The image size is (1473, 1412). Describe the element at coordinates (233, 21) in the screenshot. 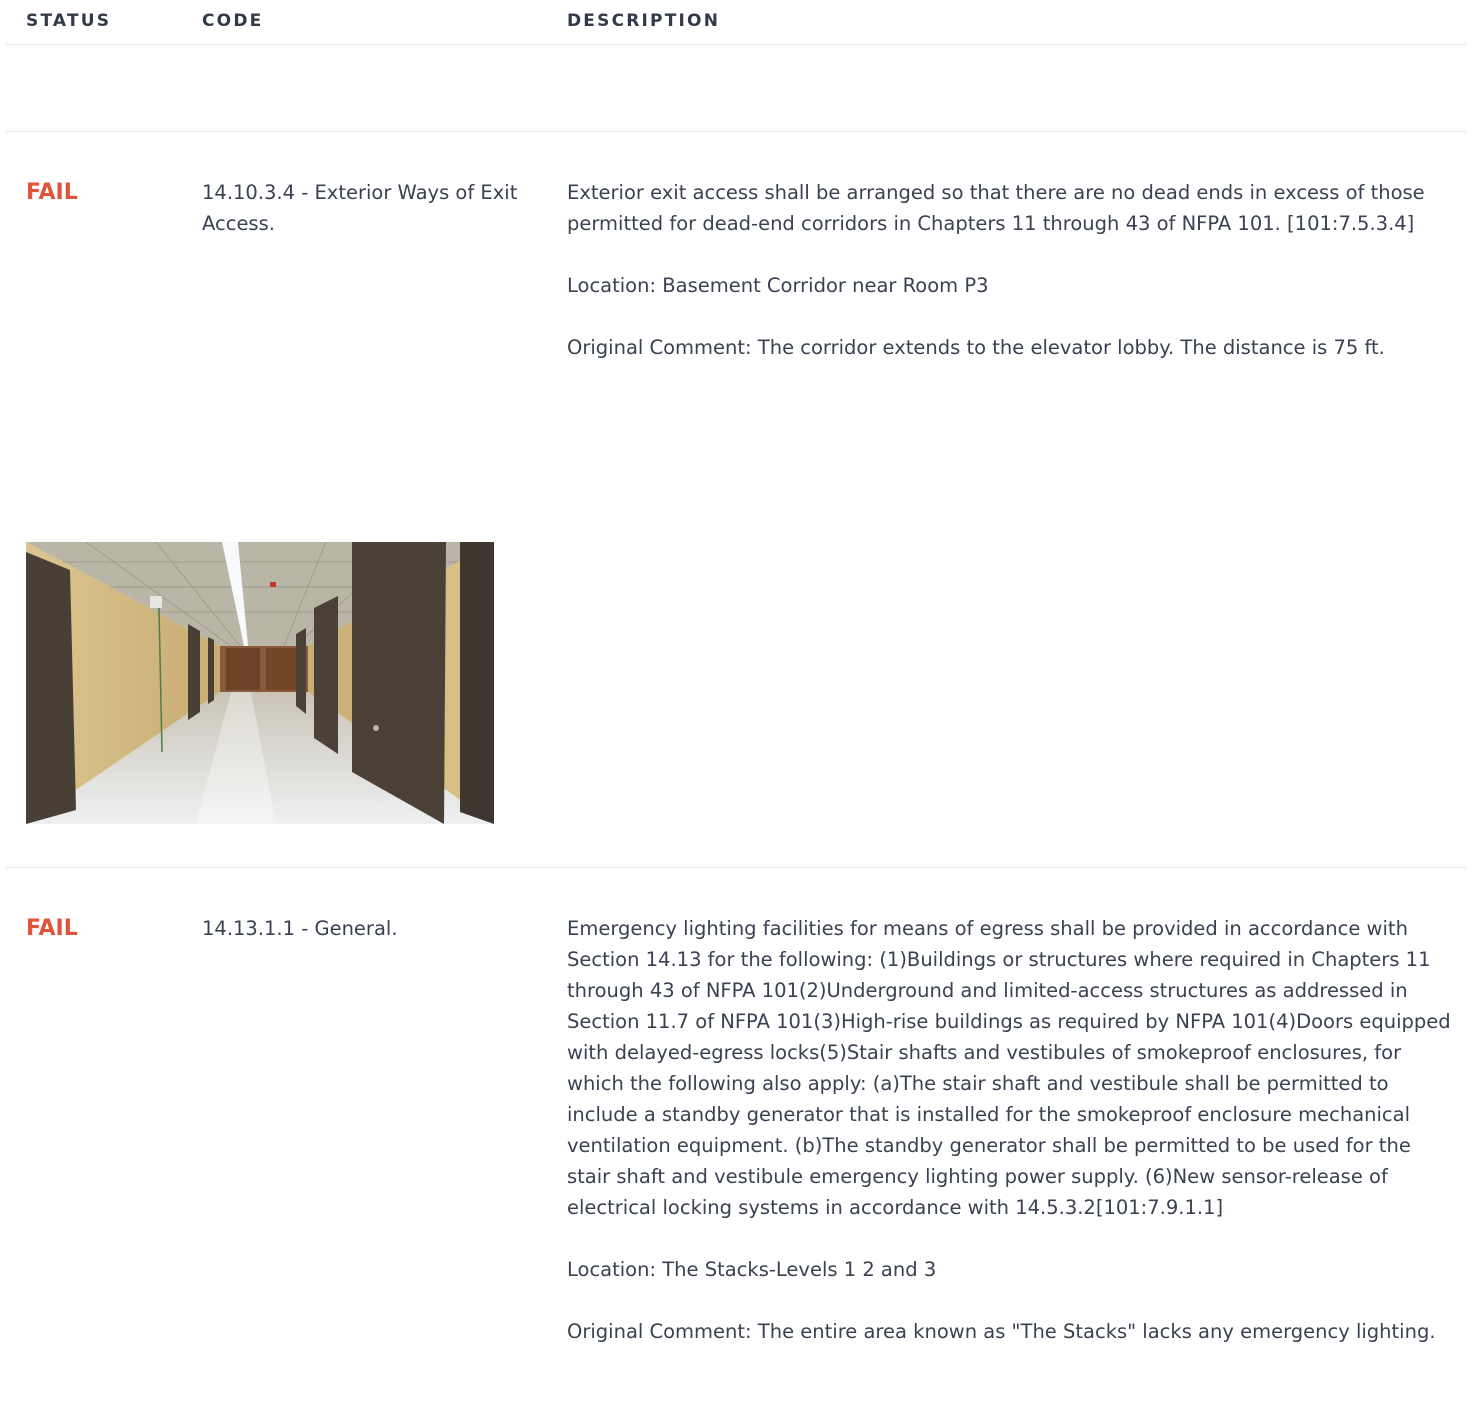

I see `code-column-header: CODE` at that location.